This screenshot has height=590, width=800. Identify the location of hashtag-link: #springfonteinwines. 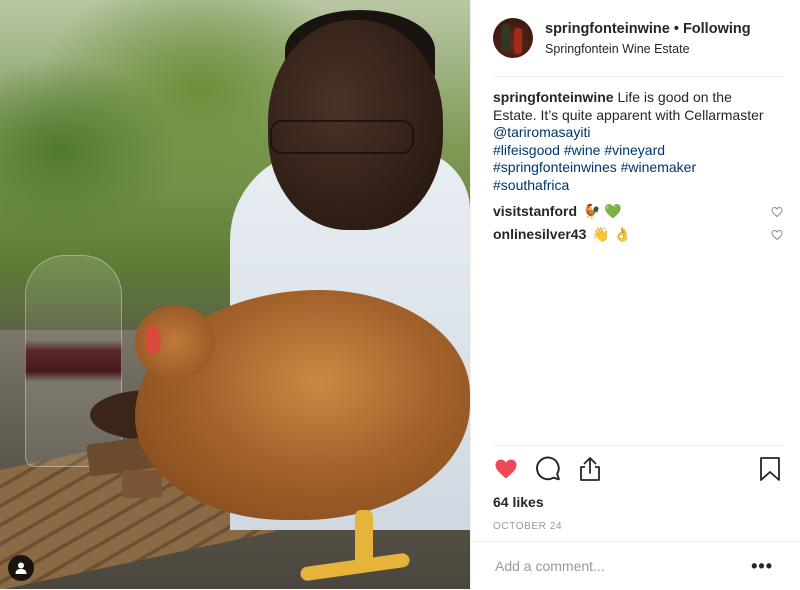
(555, 167).